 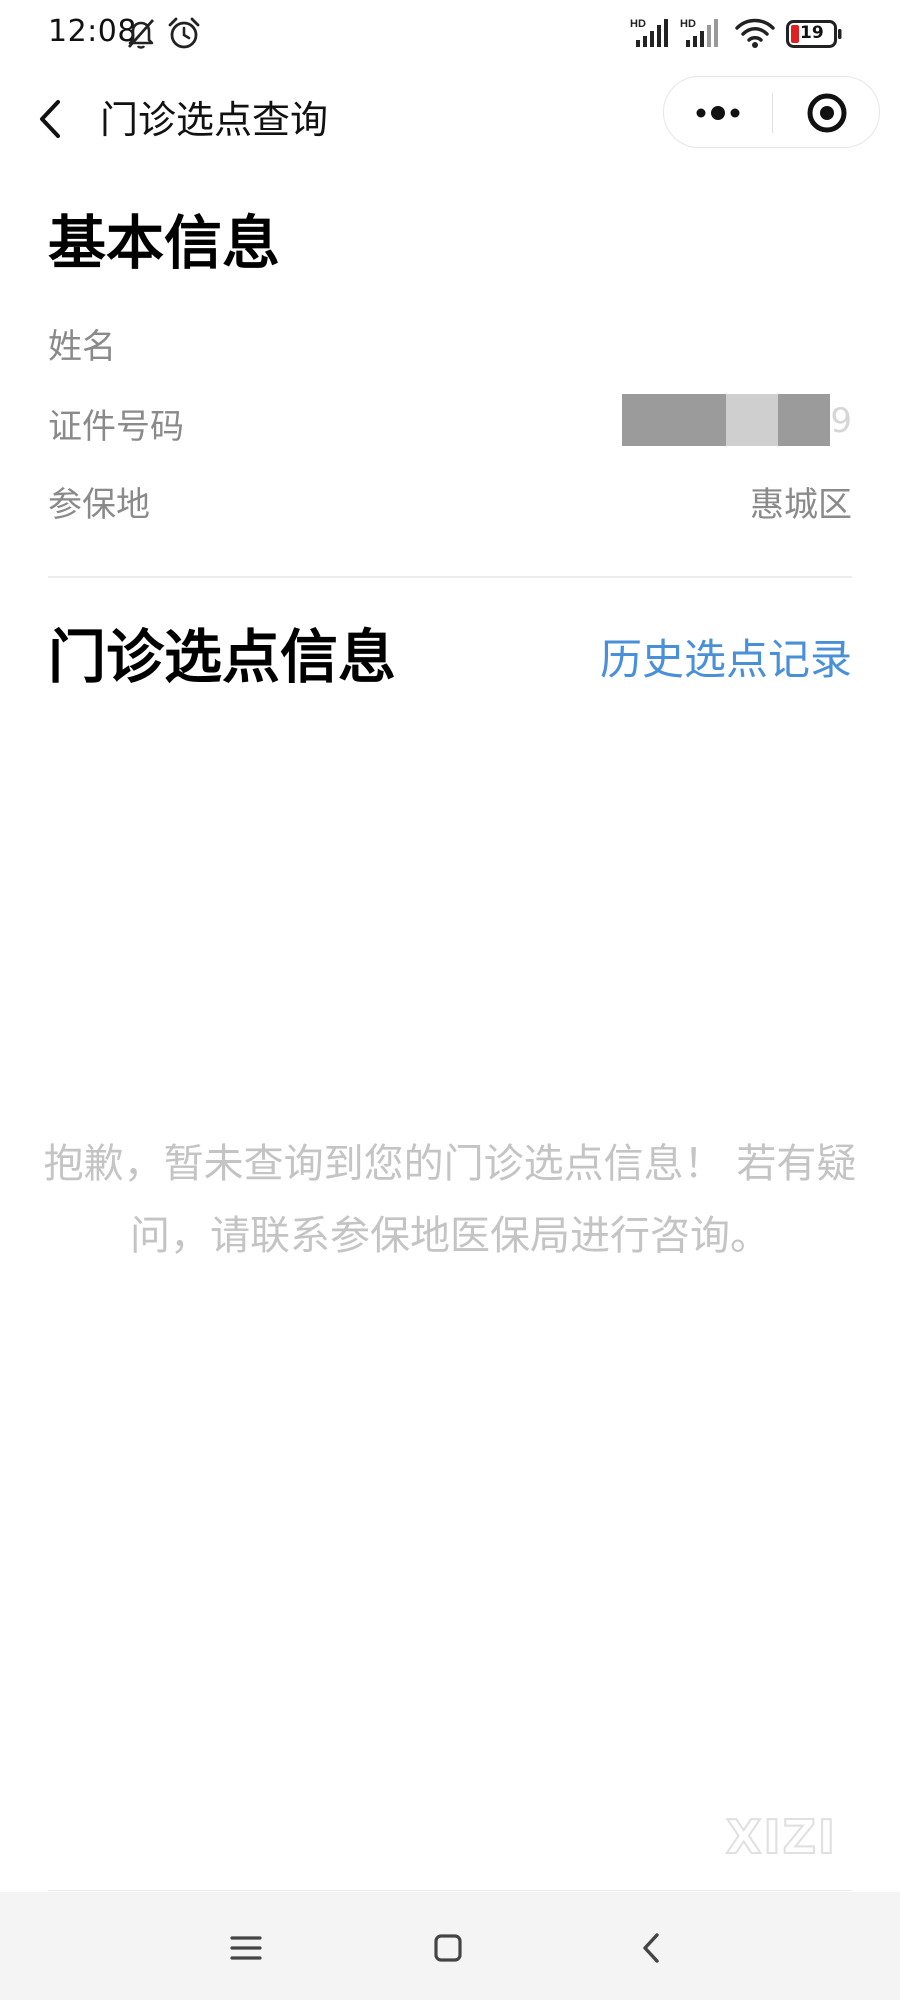 What do you see at coordinates (450, 125) in the screenshot?
I see `nav-bar: 门诊选点查询` at bounding box center [450, 125].